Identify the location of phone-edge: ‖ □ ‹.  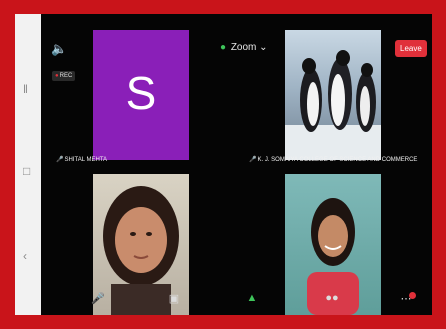
(28, 164).